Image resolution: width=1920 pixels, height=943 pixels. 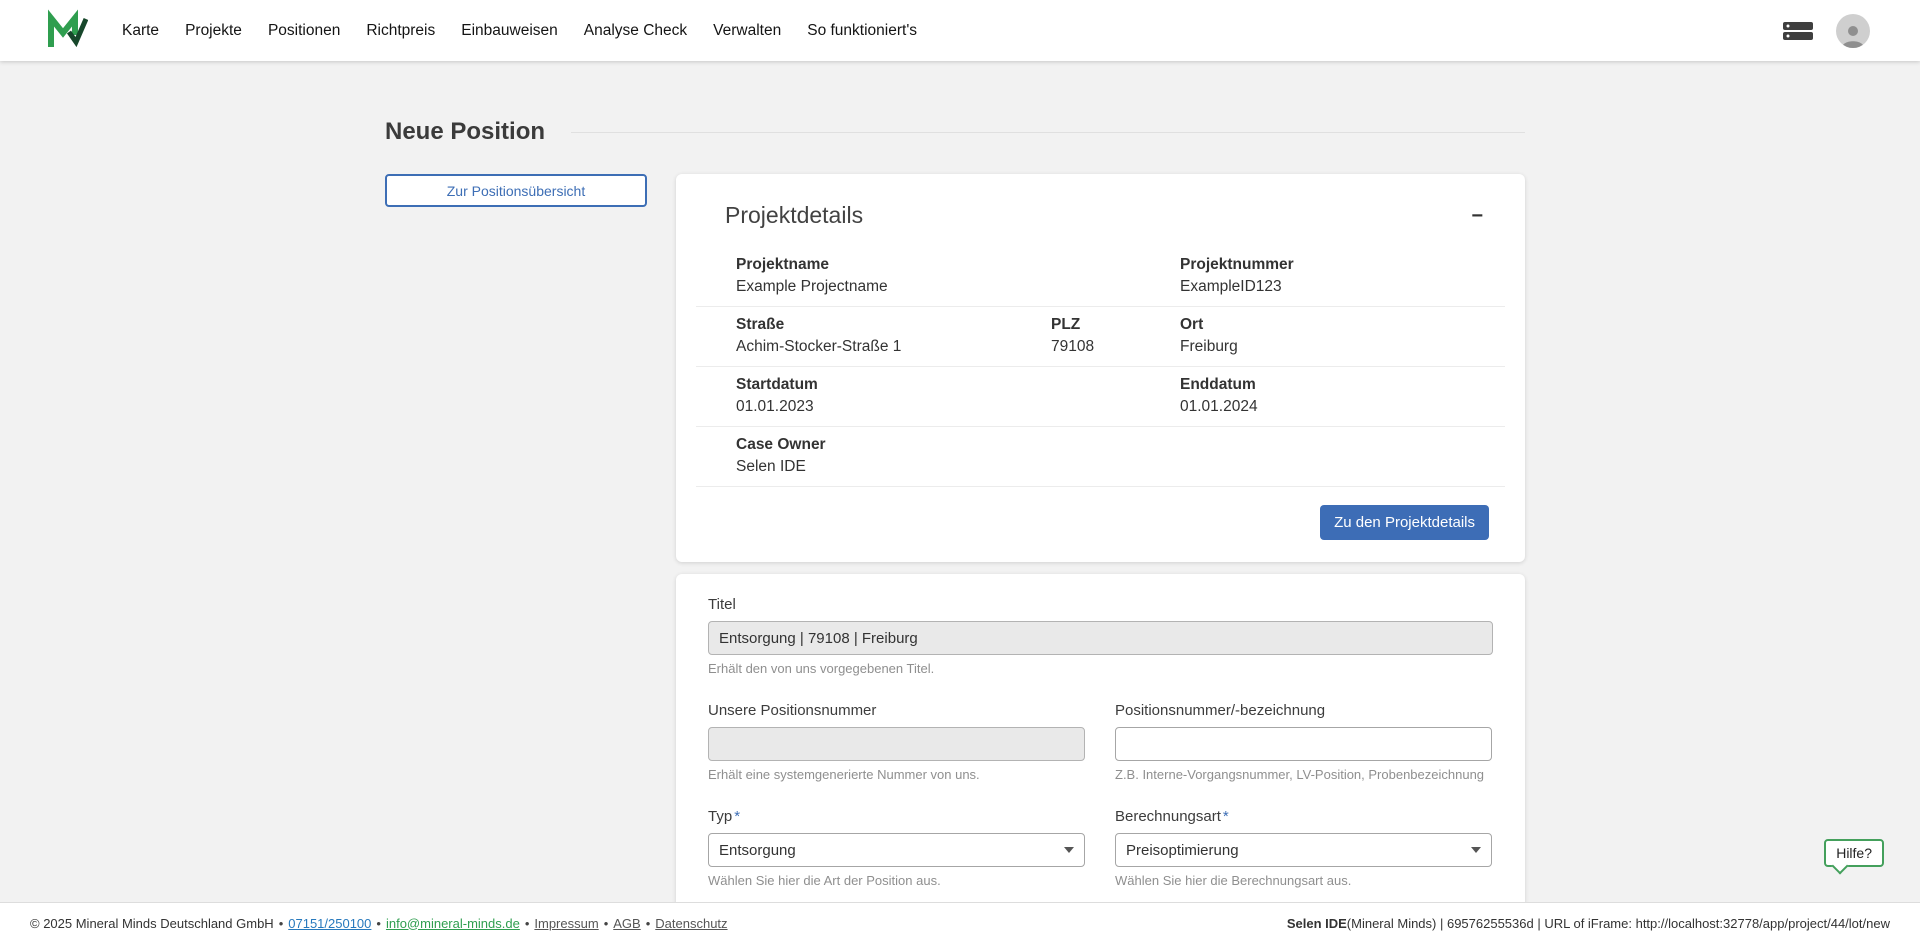 What do you see at coordinates (1231, 286) in the screenshot?
I see `field-value: ExampleID123` at bounding box center [1231, 286].